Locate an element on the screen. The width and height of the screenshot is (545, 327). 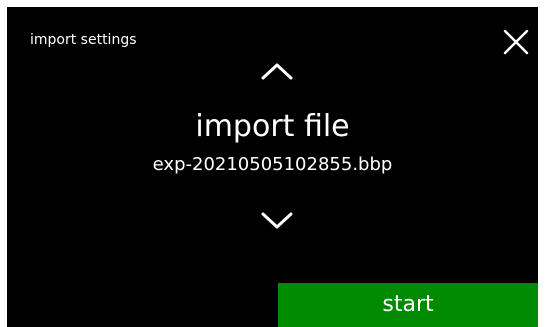
chevron-up-icon is located at coordinates (277, 72).